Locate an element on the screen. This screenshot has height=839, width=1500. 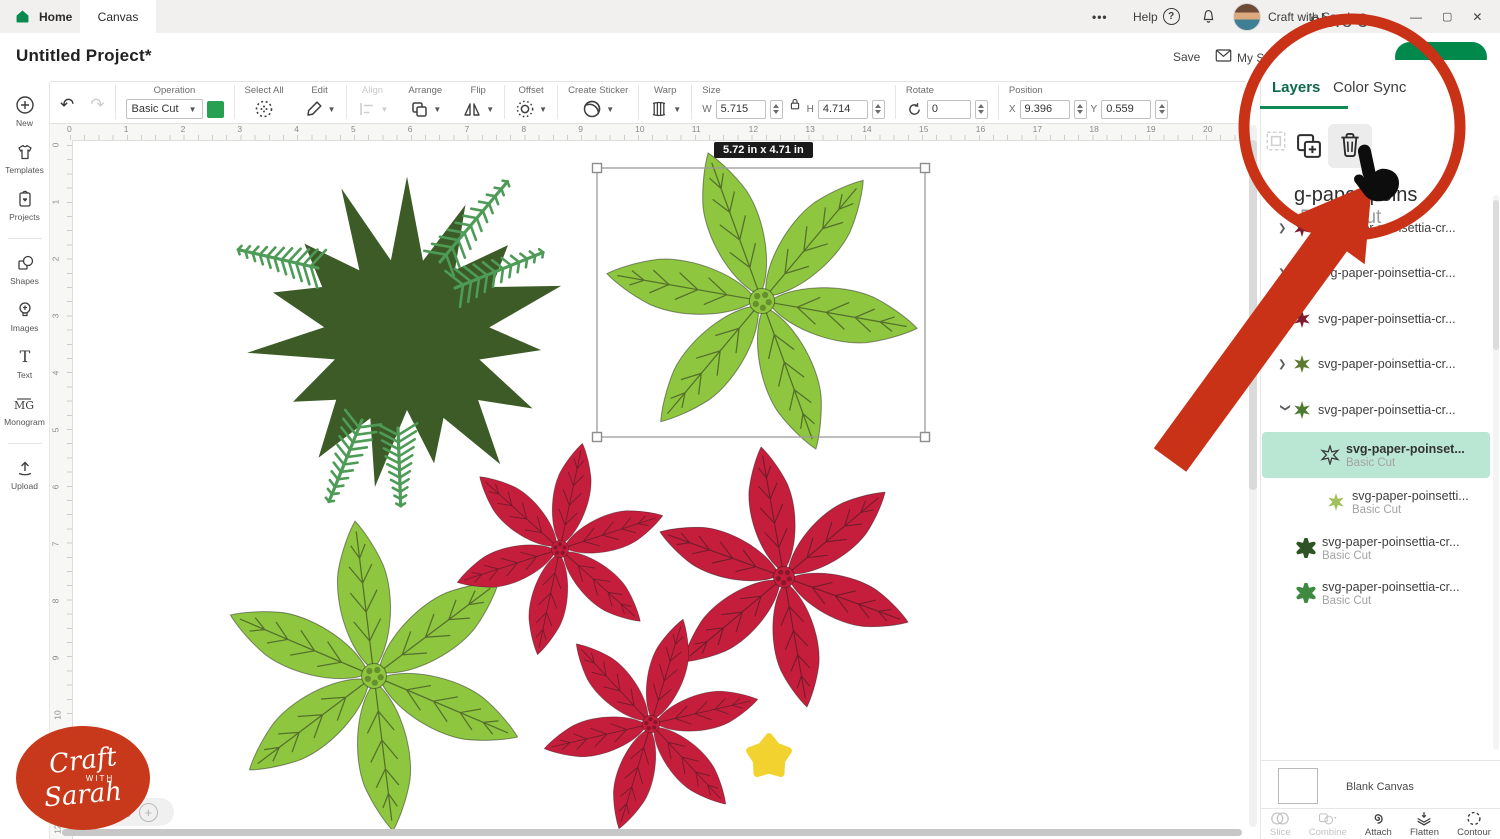
bell-icon is located at coordinates (1208, 16).